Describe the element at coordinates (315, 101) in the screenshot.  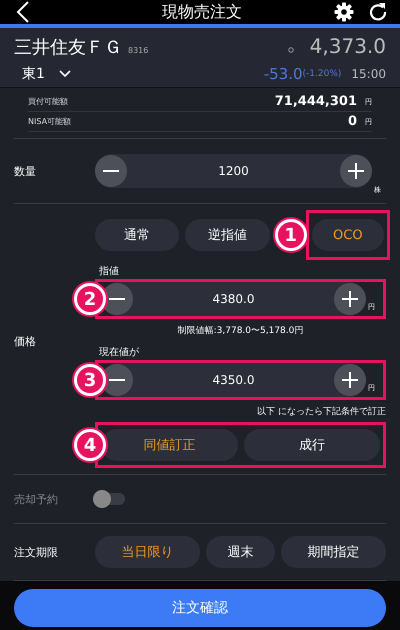
I see `balance-value: 71,444,301` at that location.